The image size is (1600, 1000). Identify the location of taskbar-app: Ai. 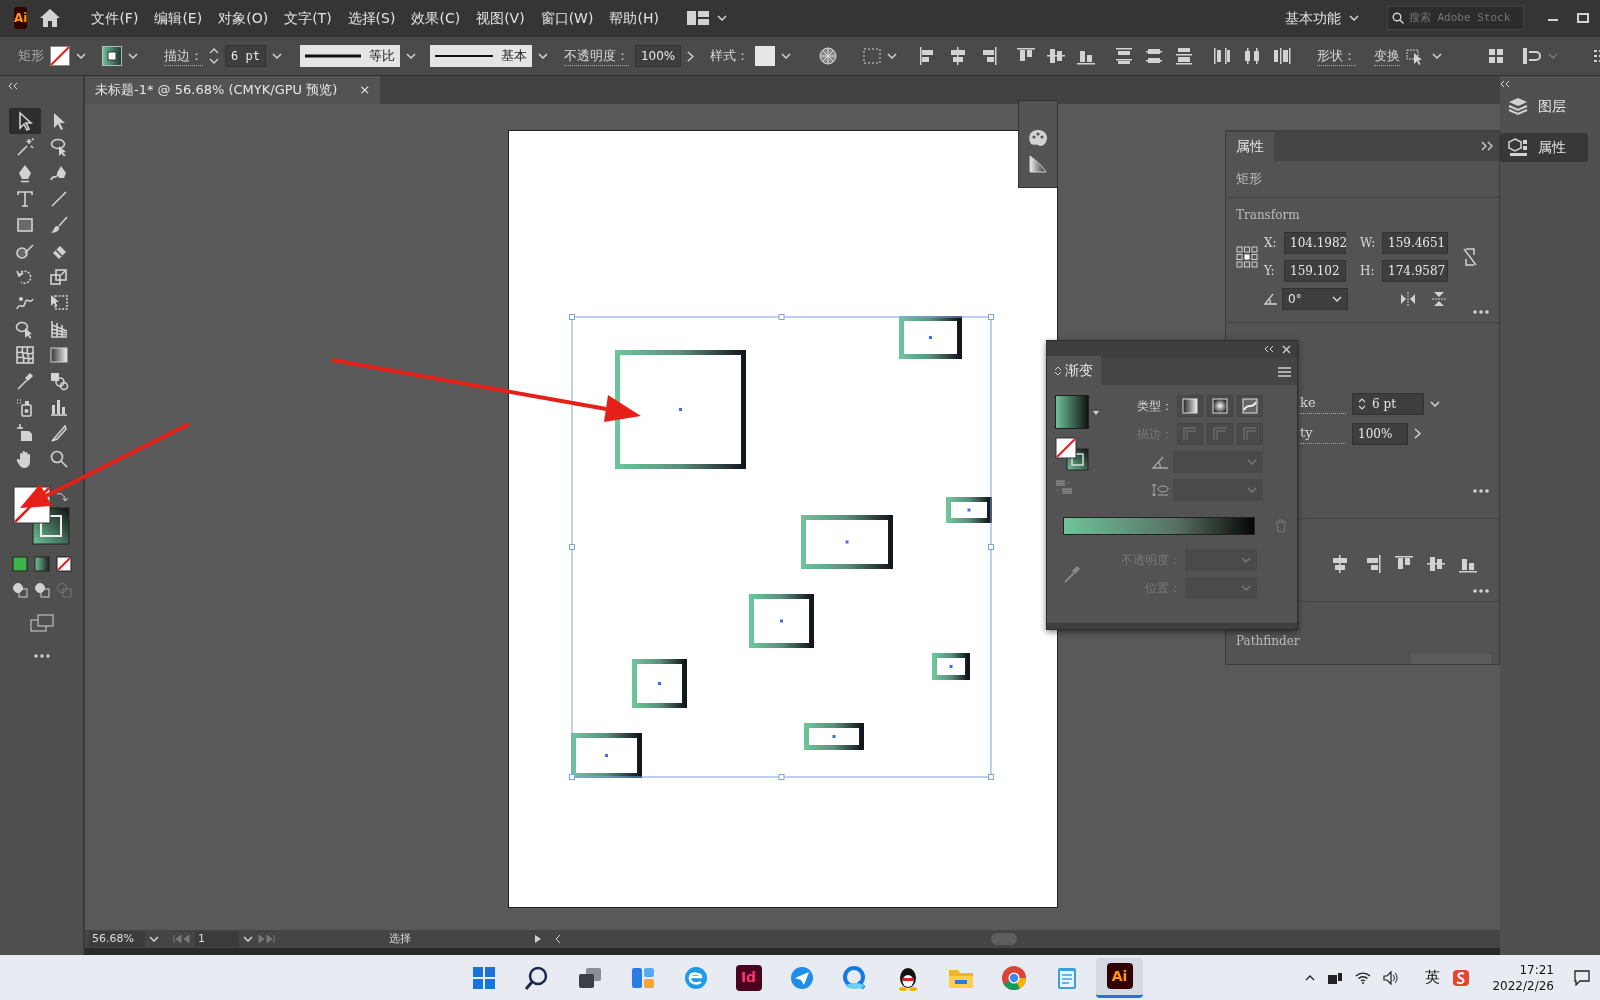
(1119, 977).